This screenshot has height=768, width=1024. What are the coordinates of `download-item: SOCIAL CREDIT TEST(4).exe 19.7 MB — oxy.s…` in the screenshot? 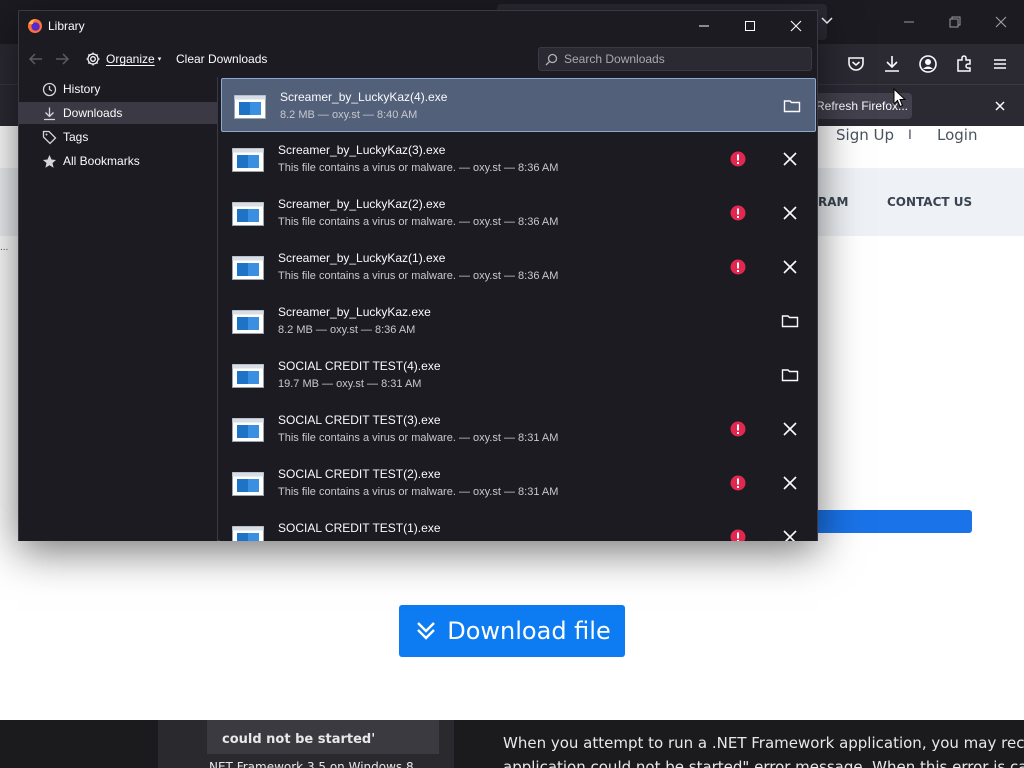 It's located at (518, 375).